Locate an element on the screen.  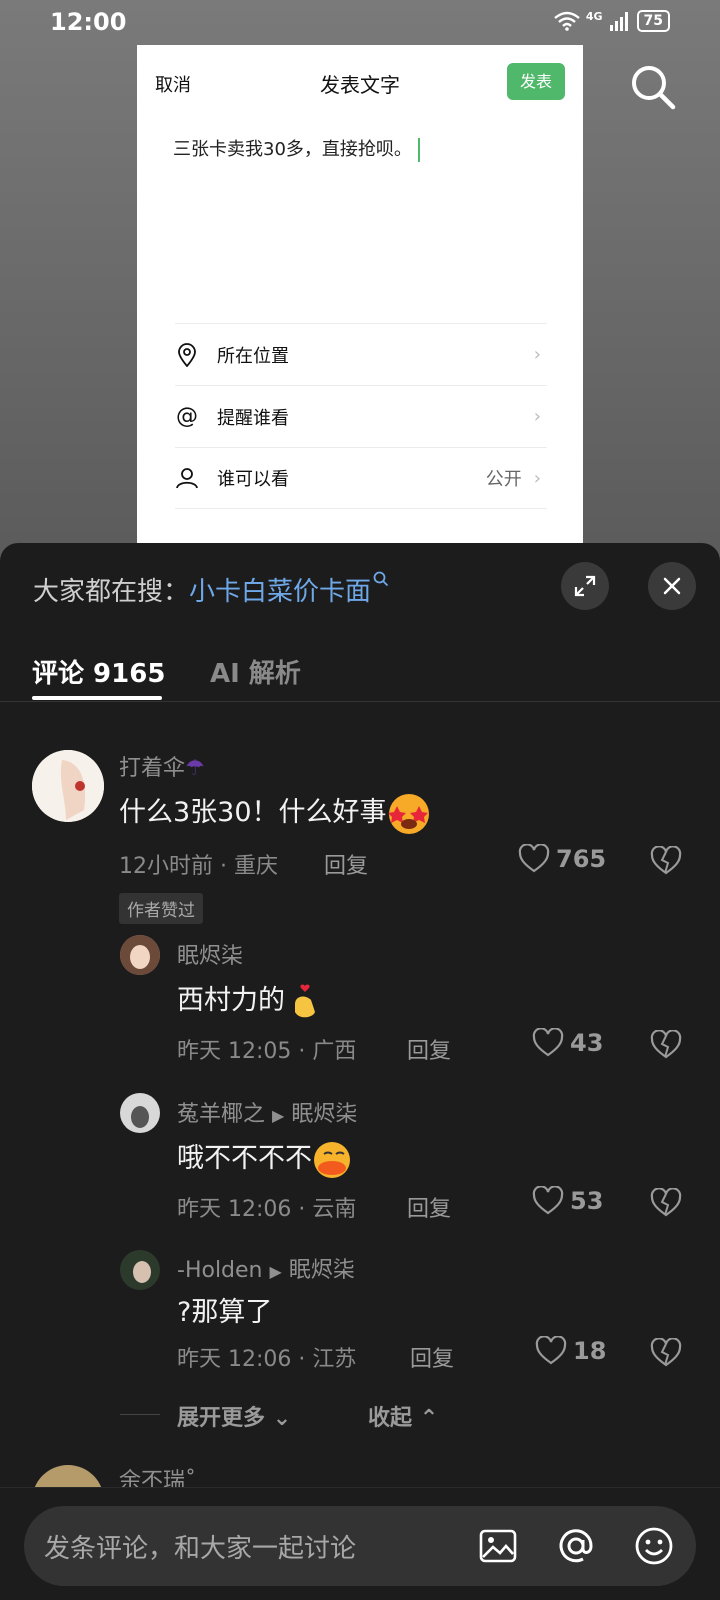
like-button: 765 is located at coordinates (562, 859).